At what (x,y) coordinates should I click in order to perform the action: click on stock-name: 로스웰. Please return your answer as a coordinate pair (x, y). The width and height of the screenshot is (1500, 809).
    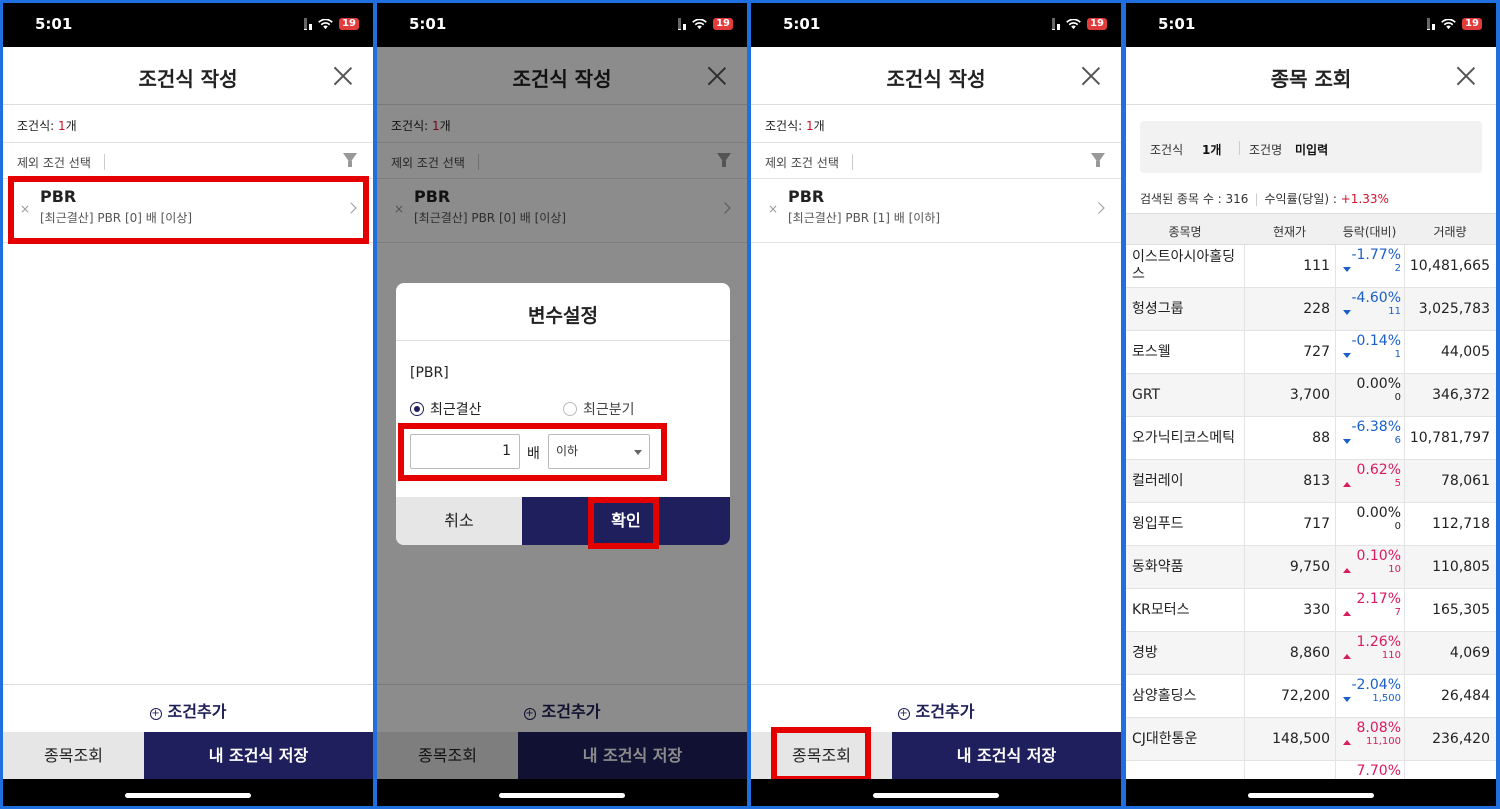
    Looking at the image, I should click on (1151, 352).